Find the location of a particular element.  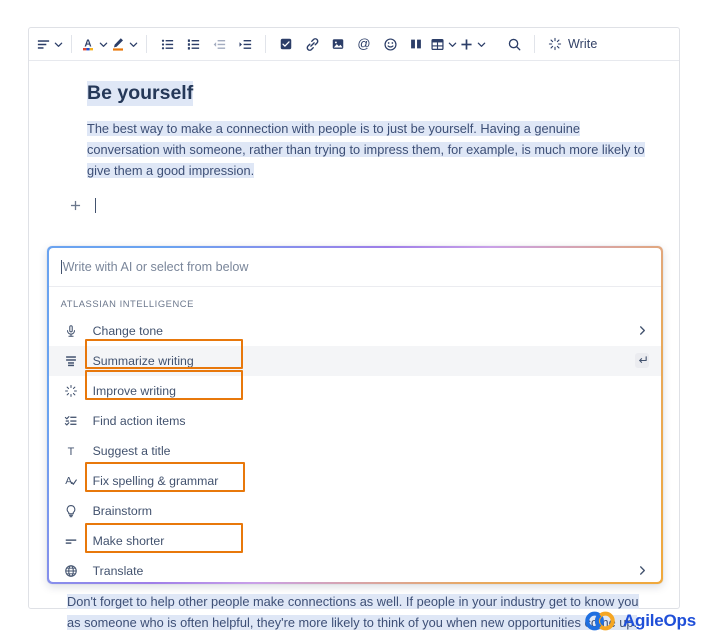

ai-command-change-tone: Change tone is located at coordinates (355, 331).